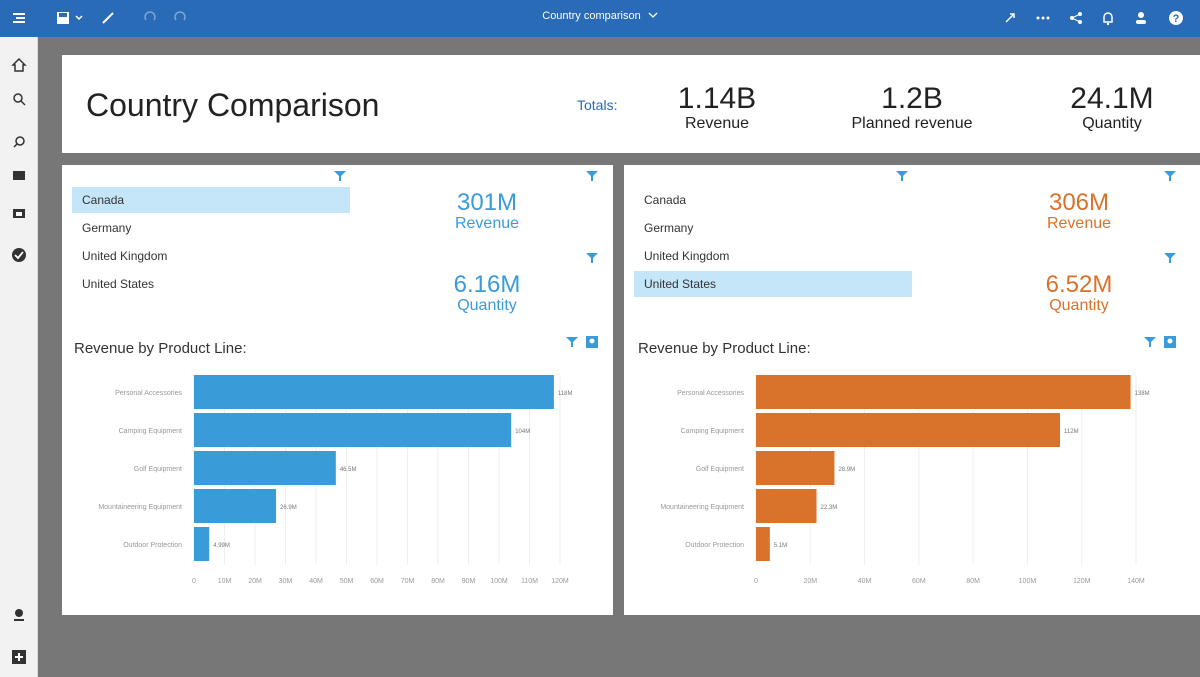 The height and width of the screenshot is (677, 1200). I want to click on data-label: 112M, so click(1071, 432).